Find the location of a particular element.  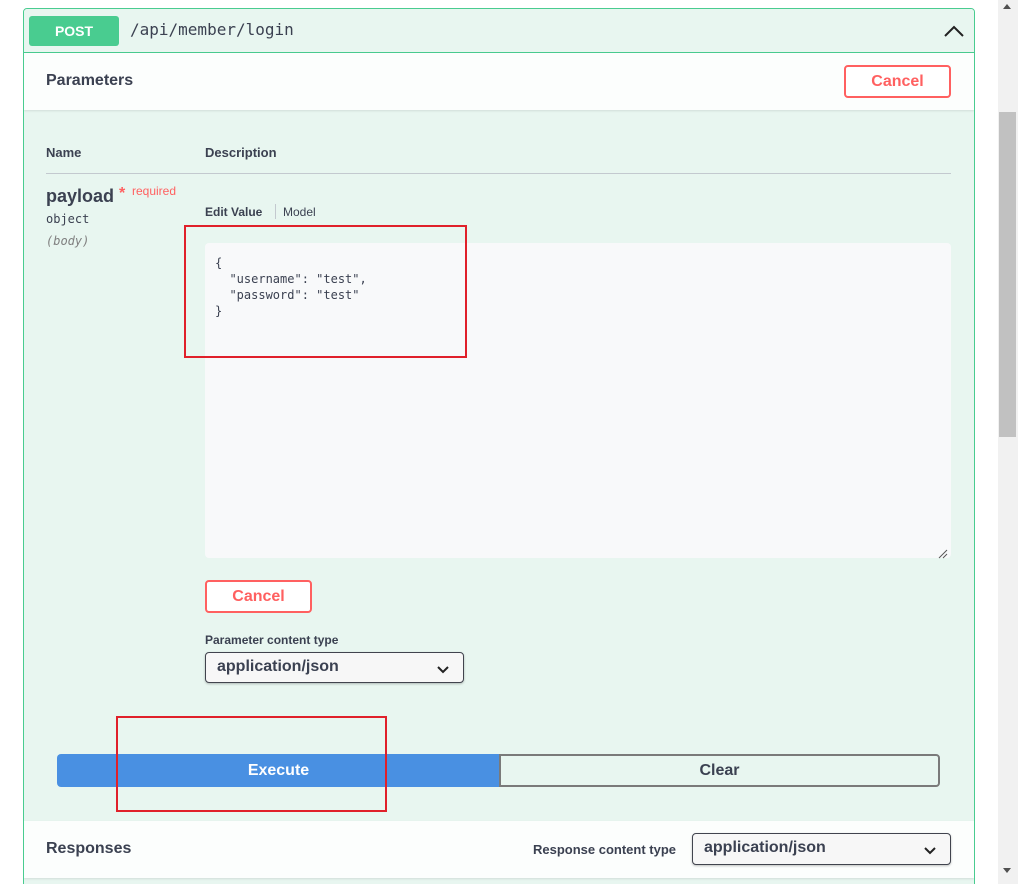

column-header-description: Description is located at coordinates (241, 152).